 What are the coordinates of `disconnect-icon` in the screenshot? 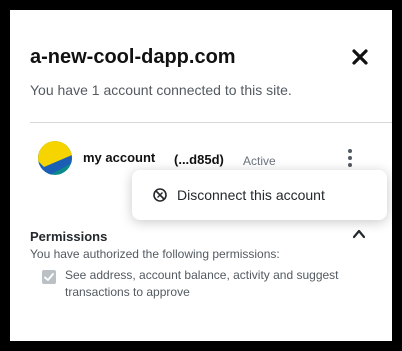 It's located at (160, 195).